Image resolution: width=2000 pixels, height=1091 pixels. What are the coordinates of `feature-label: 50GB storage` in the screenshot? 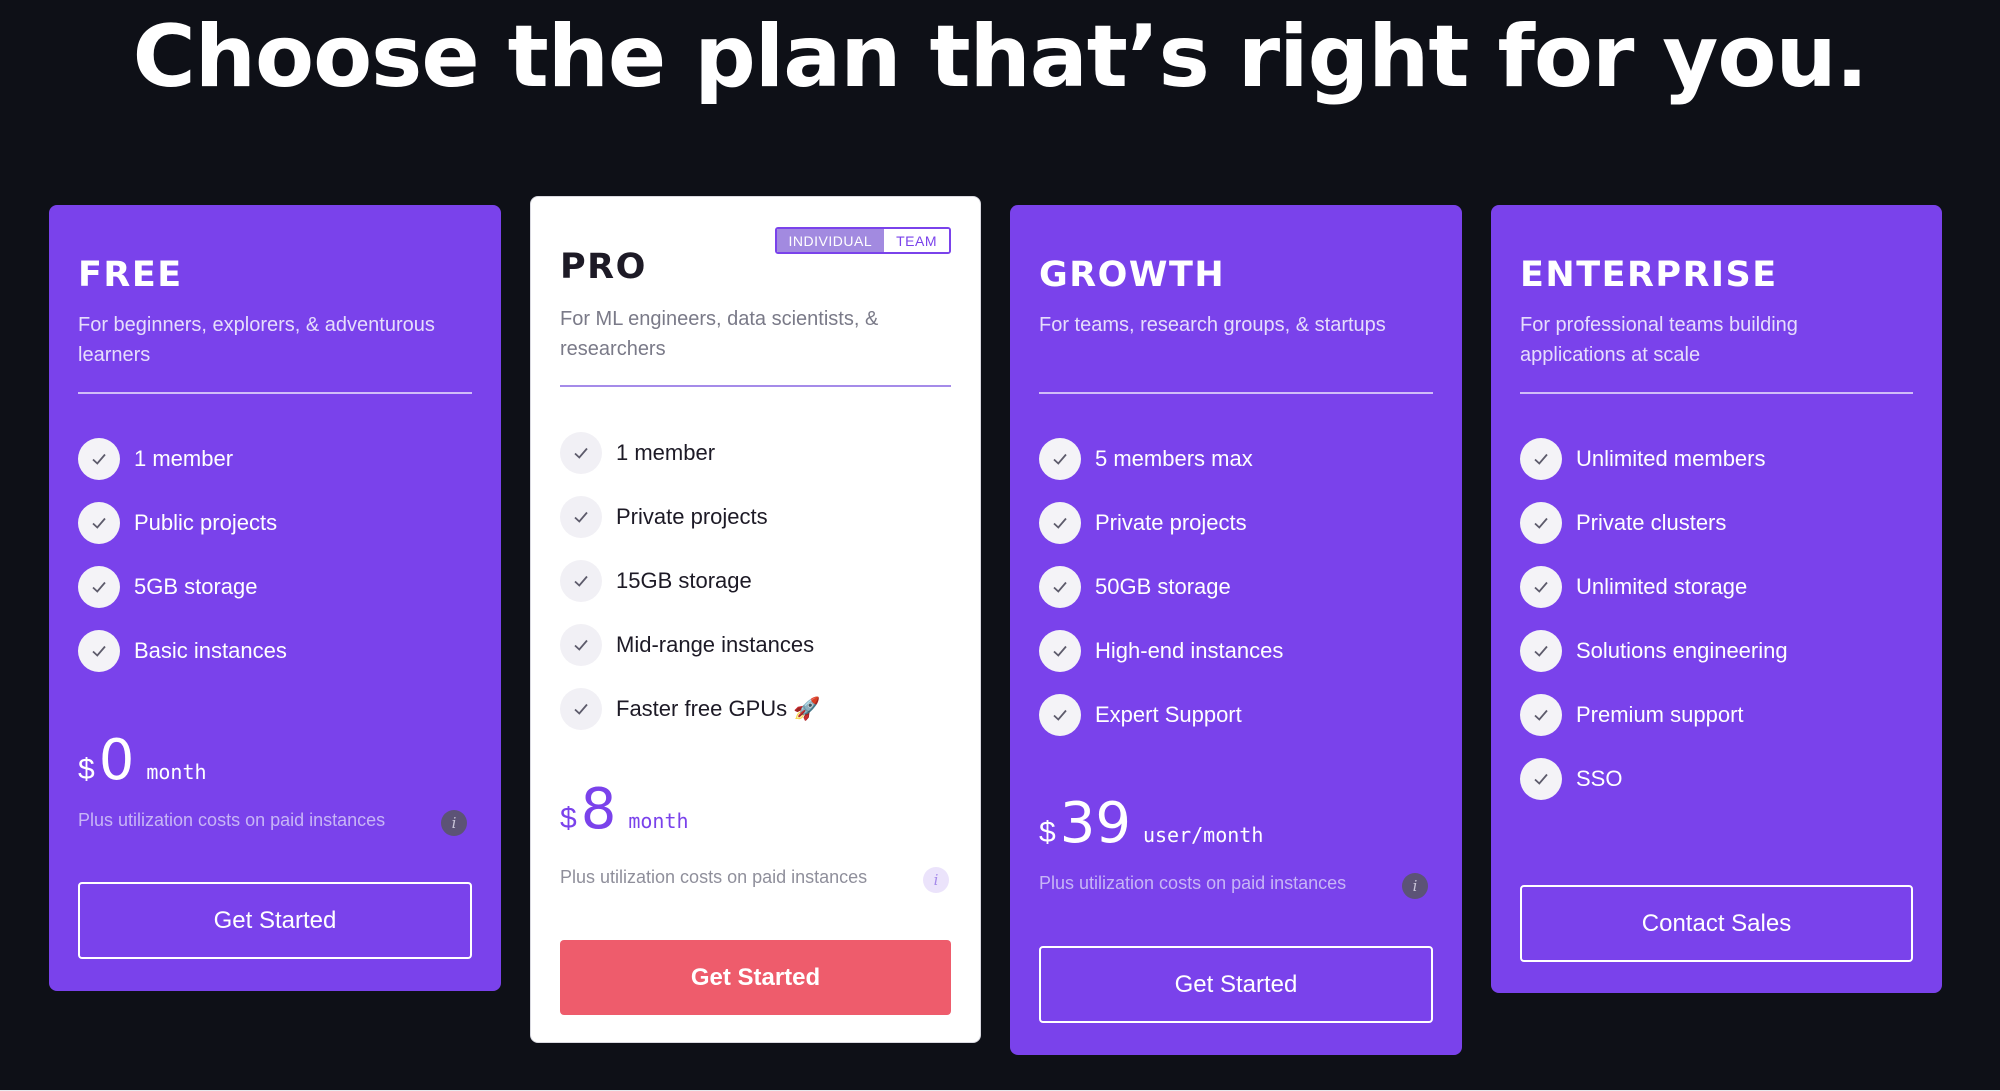 It's located at (1163, 586).